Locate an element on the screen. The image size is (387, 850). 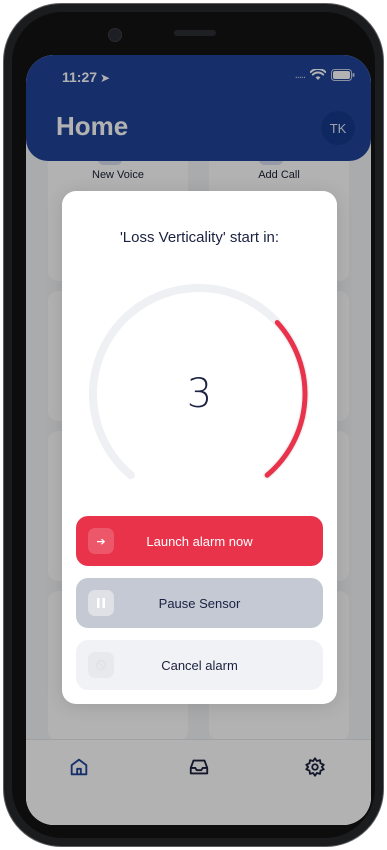
earpiece-speaker is located at coordinates (195, 33).